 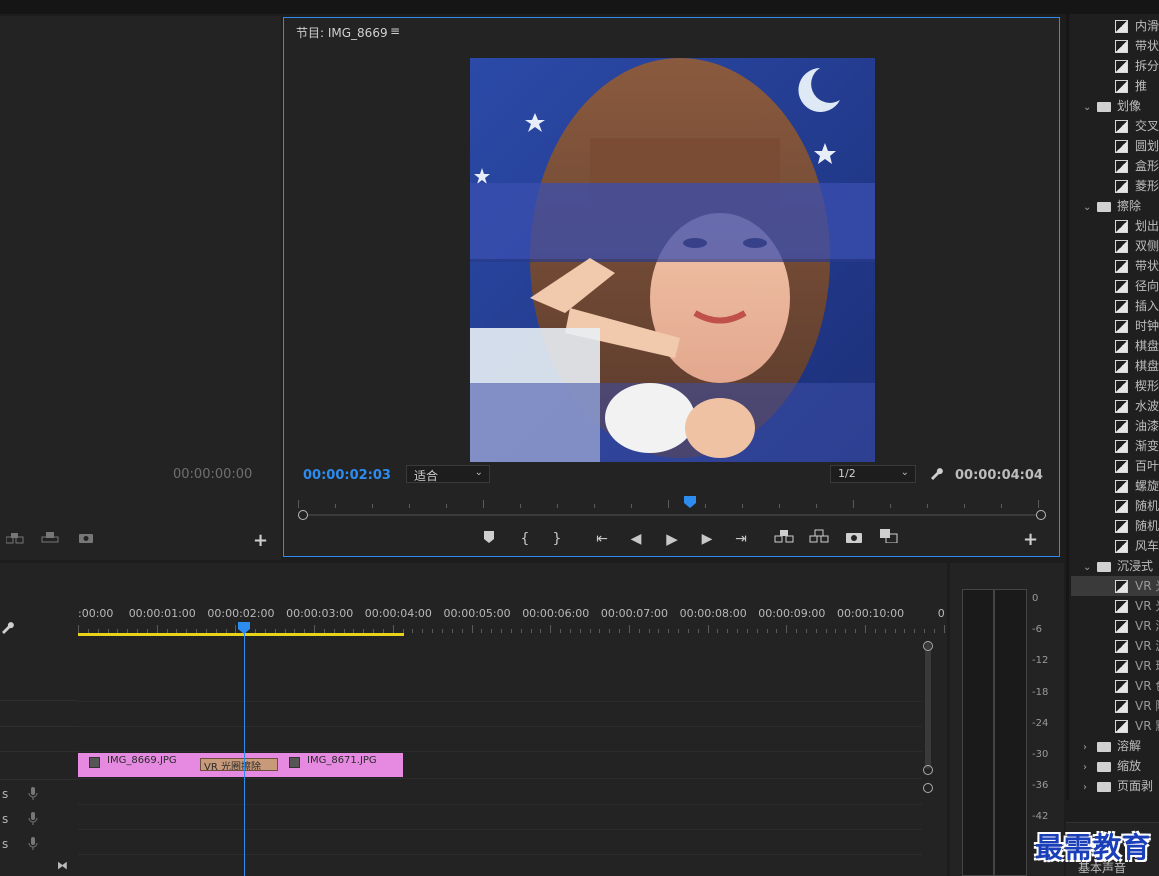 I want to click on effects-item: 双侧, so click(x=1115, y=246).